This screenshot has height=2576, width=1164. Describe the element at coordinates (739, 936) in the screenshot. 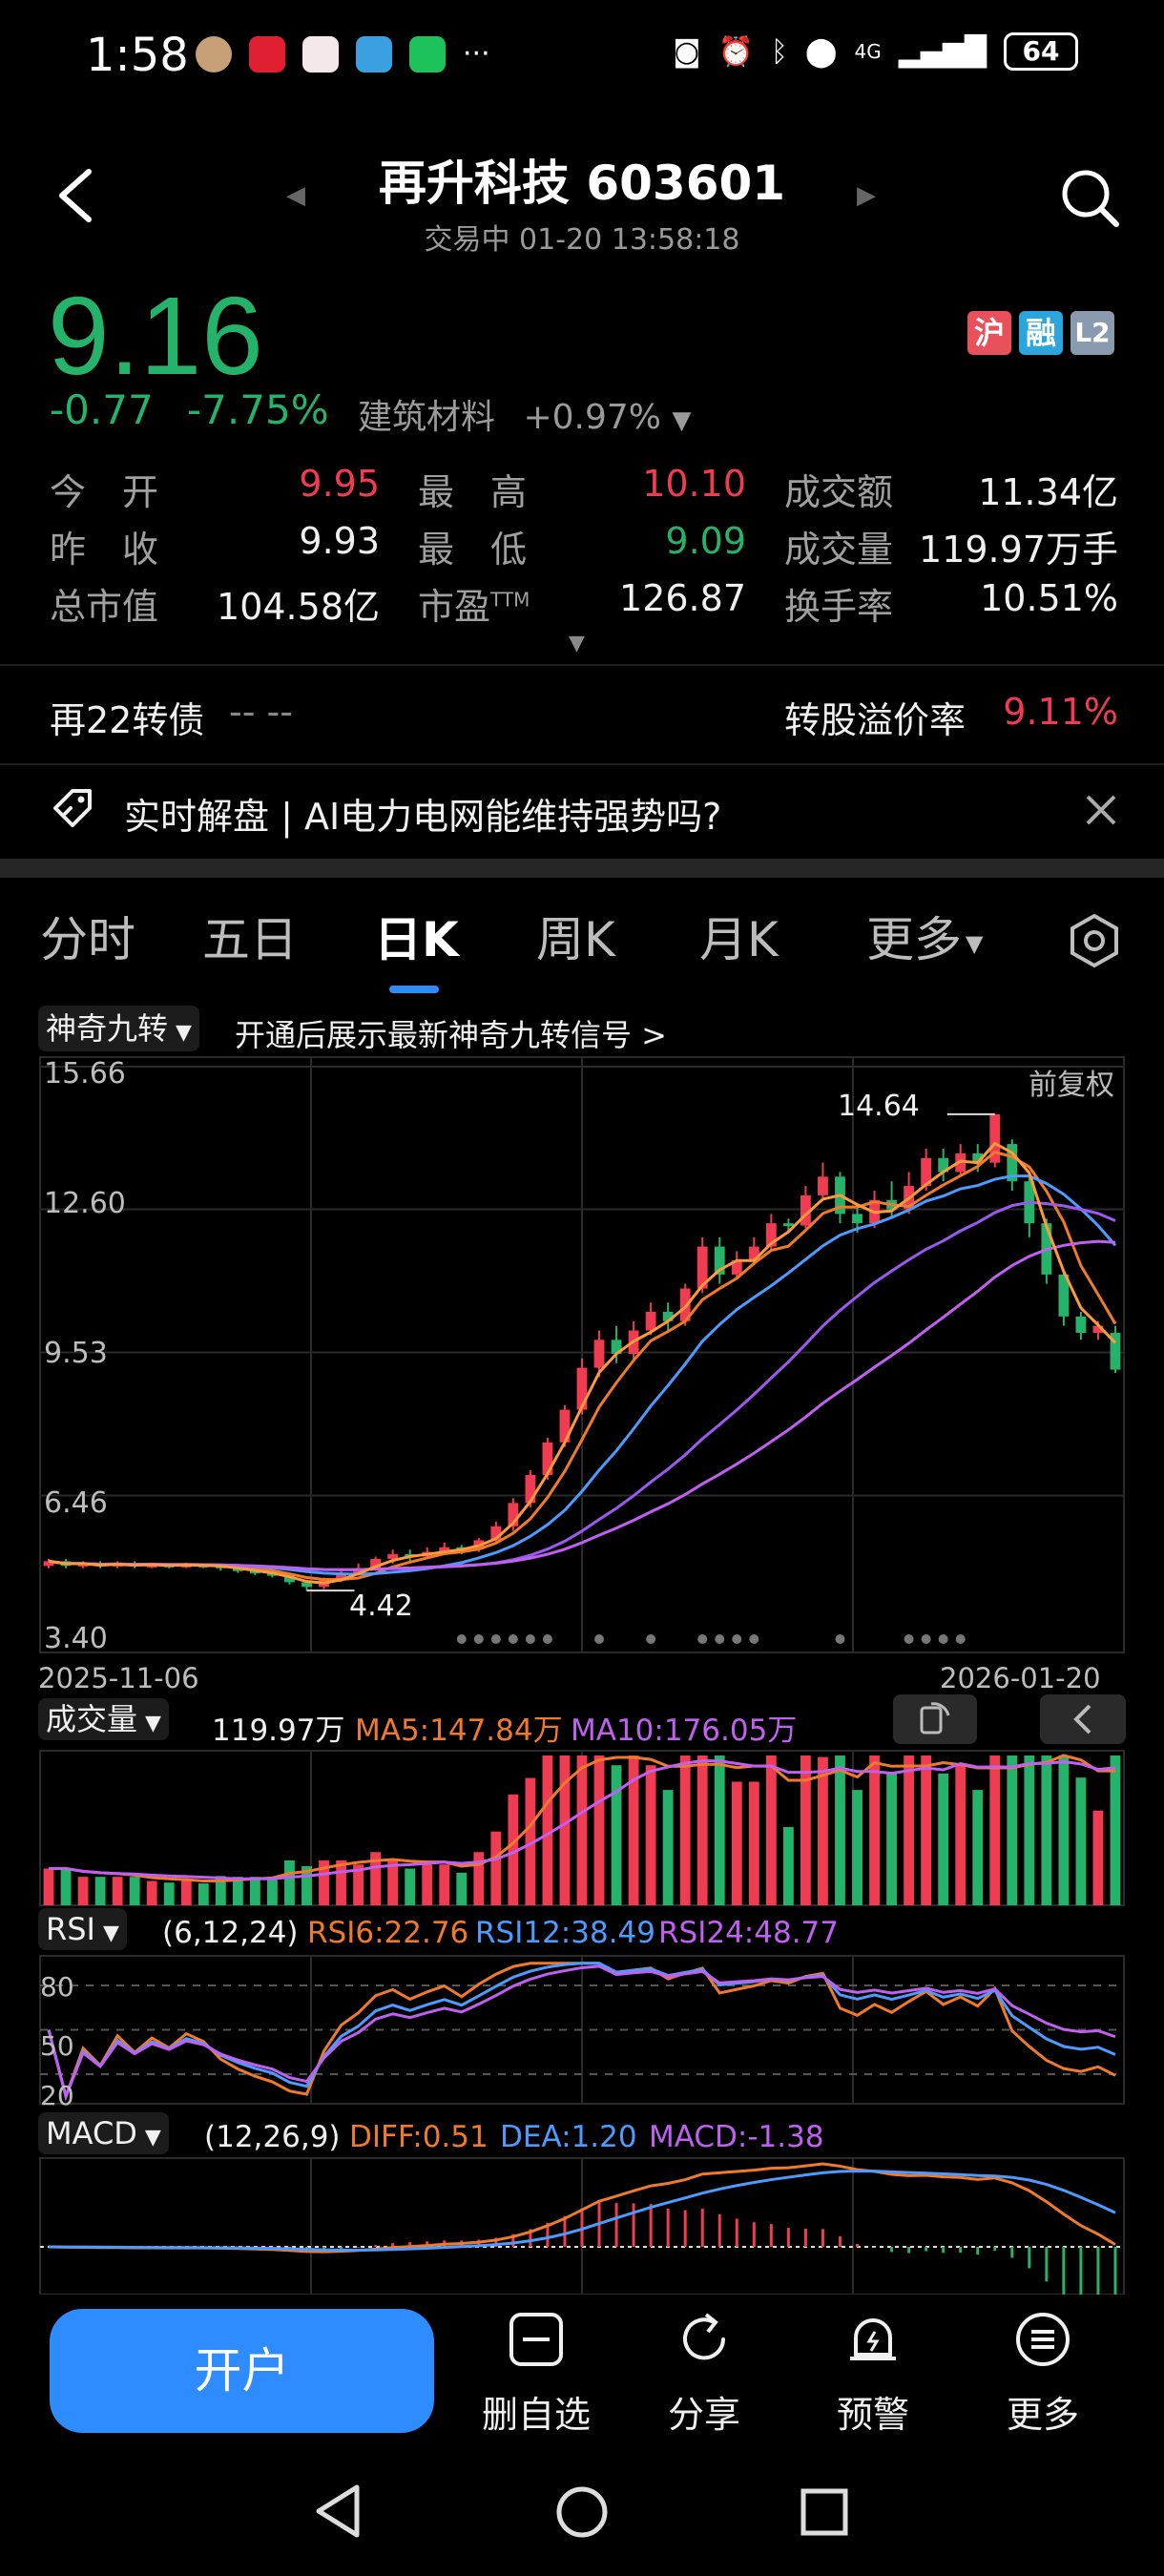

I see `tab-monthly-k: 月K` at that location.